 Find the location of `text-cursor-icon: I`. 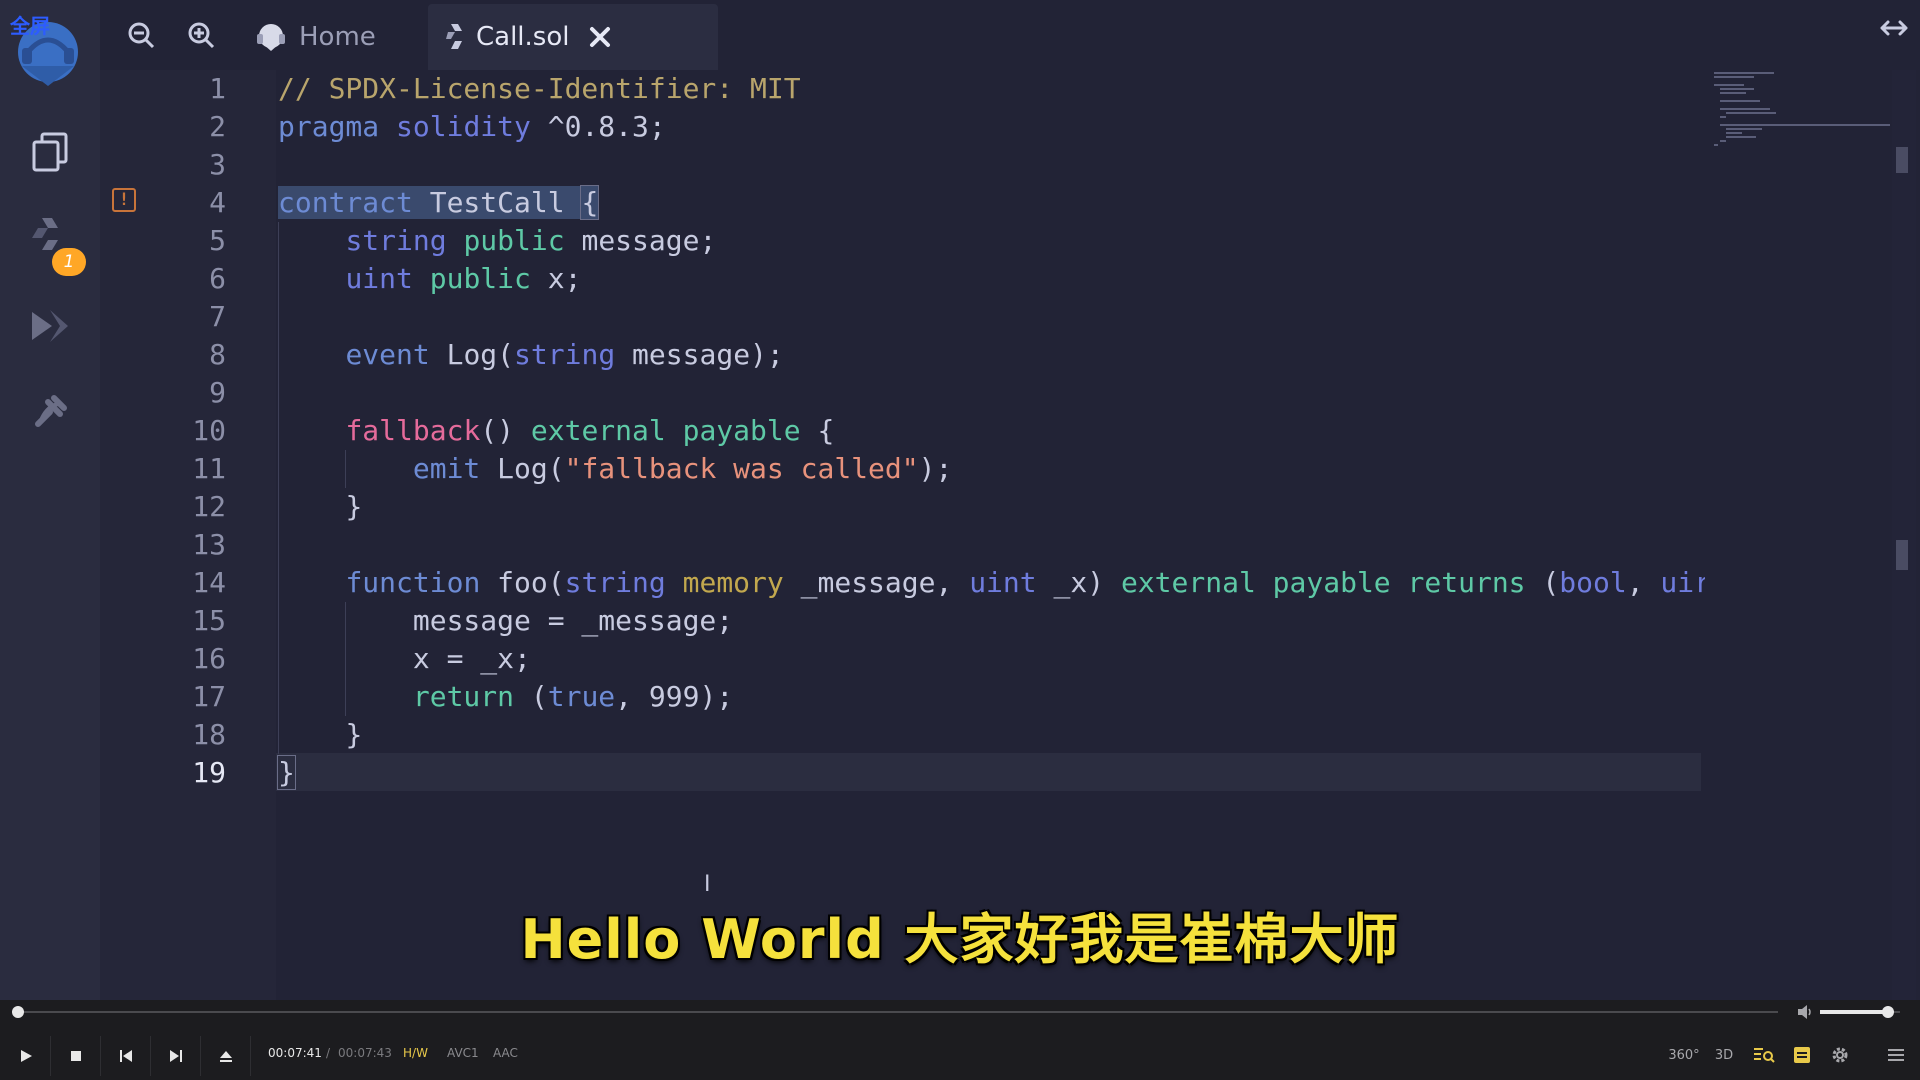

text-cursor-icon: I is located at coordinates (707, 884).